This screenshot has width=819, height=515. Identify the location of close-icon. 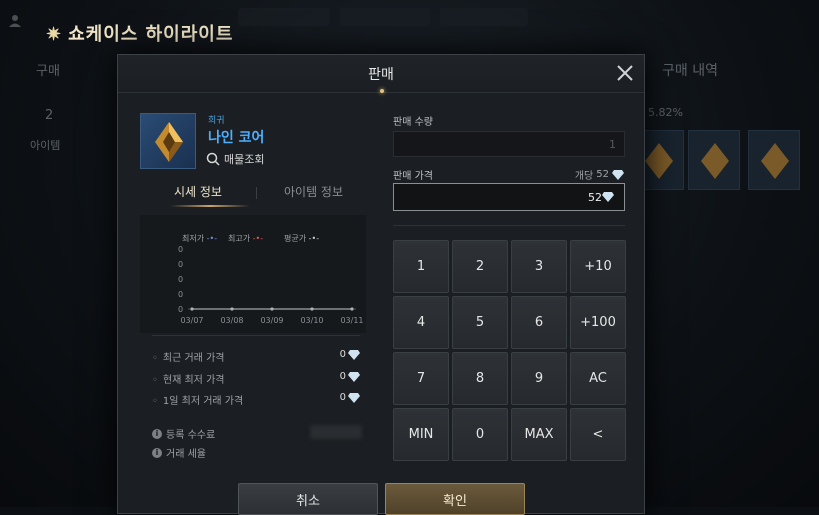
(625, 73).